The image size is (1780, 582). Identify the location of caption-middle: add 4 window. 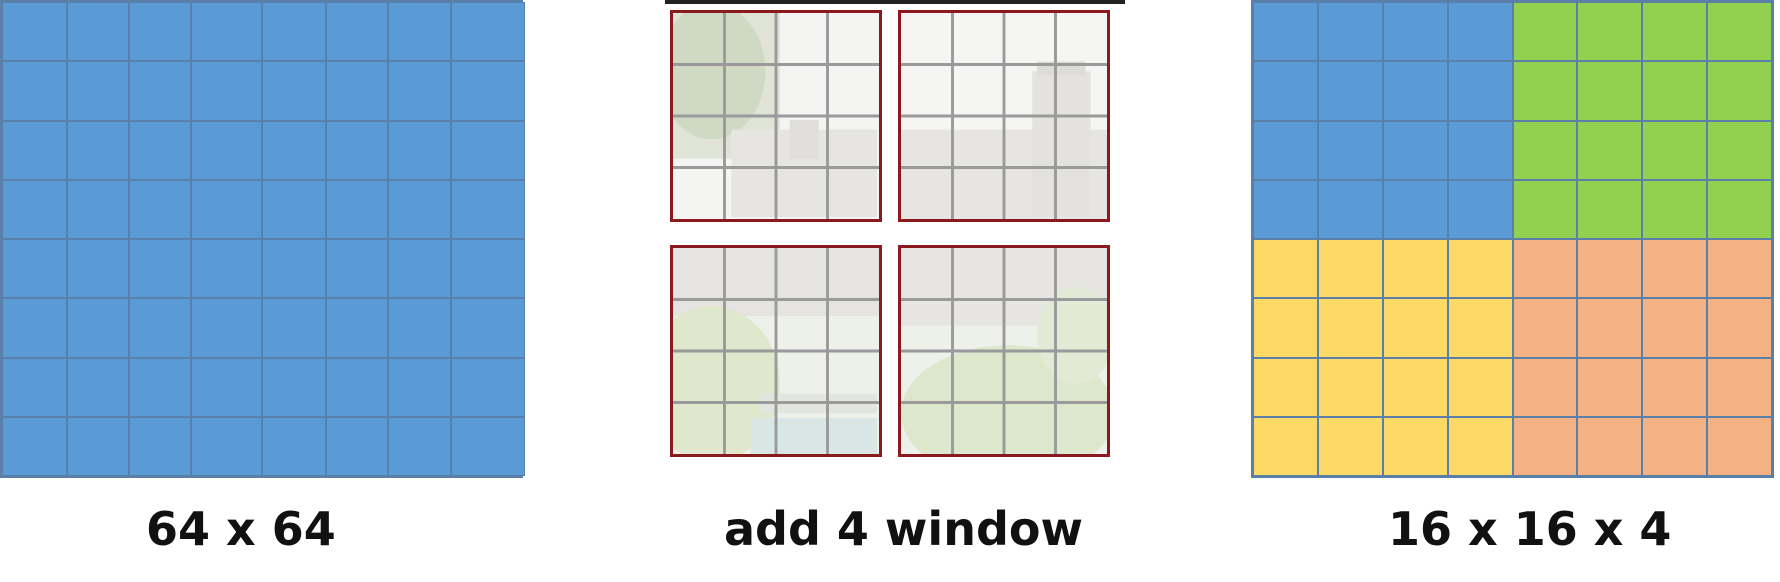
(903, 529).